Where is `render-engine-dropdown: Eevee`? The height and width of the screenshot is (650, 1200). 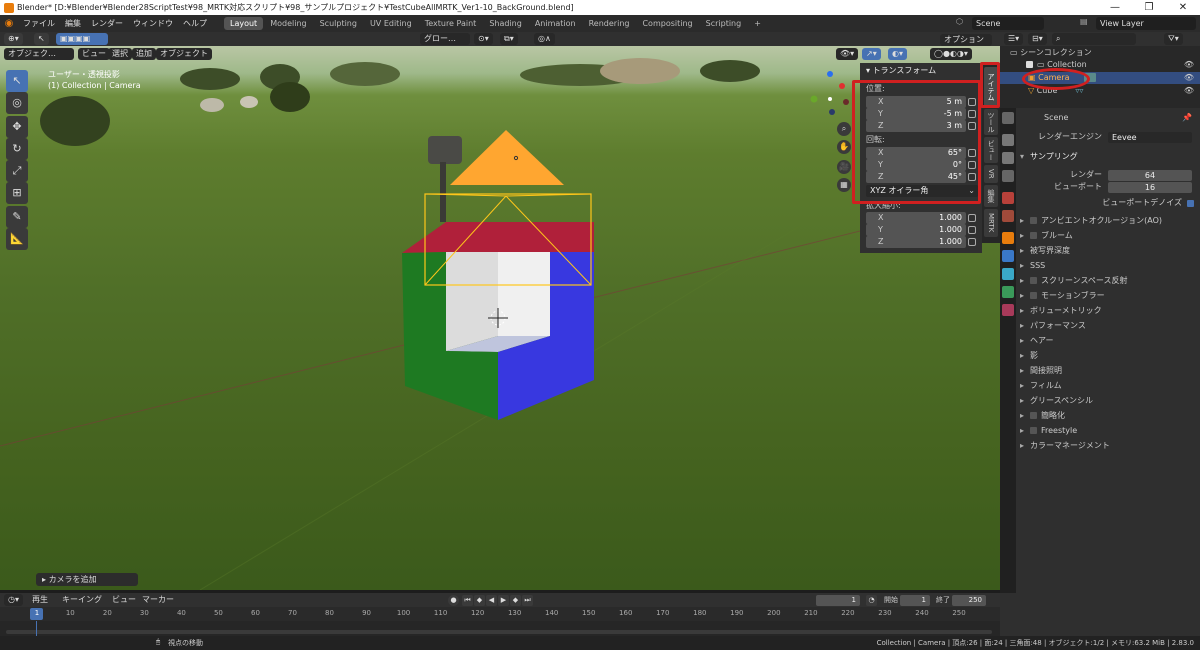 render-engine-dropdown: Eevee is located at coordinates (1150, 137).